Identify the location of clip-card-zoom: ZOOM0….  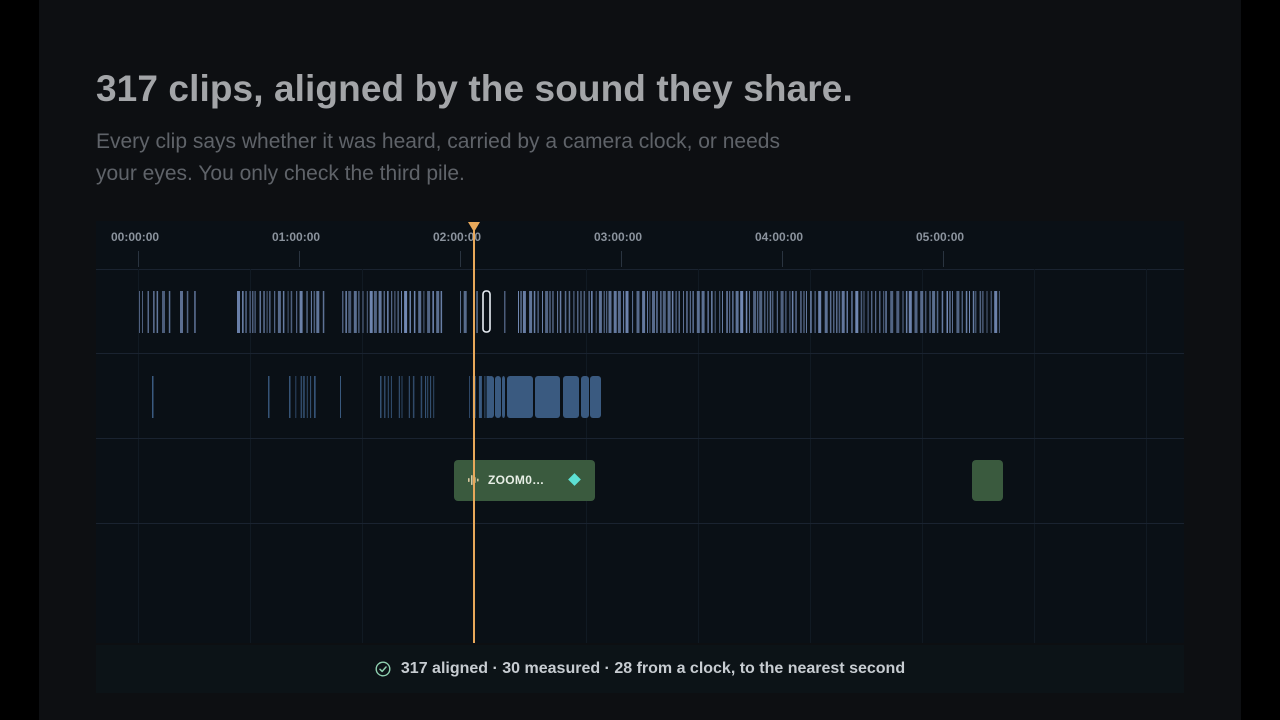
(524, 480).